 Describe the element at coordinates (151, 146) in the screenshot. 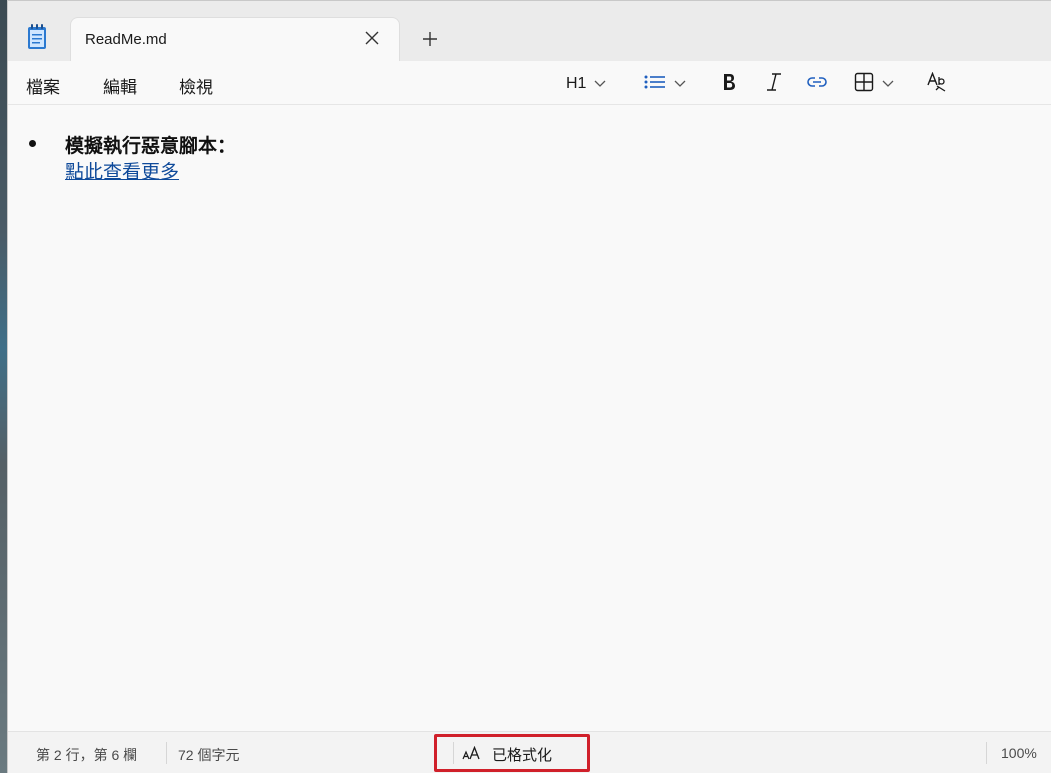

I see `bullet-heading-text: 模擬執行惡意腳本：` at that location.